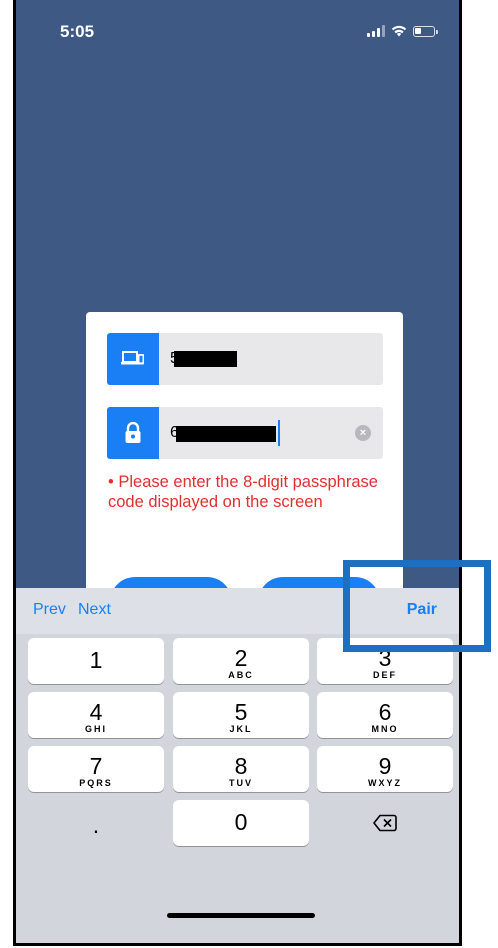 Image resolution: width=498 pixels, height=948 pixels. What do you see at coordinates (245, 359) in the screenshot?
I see `device-field: 5` at bounding box center [245, 359].